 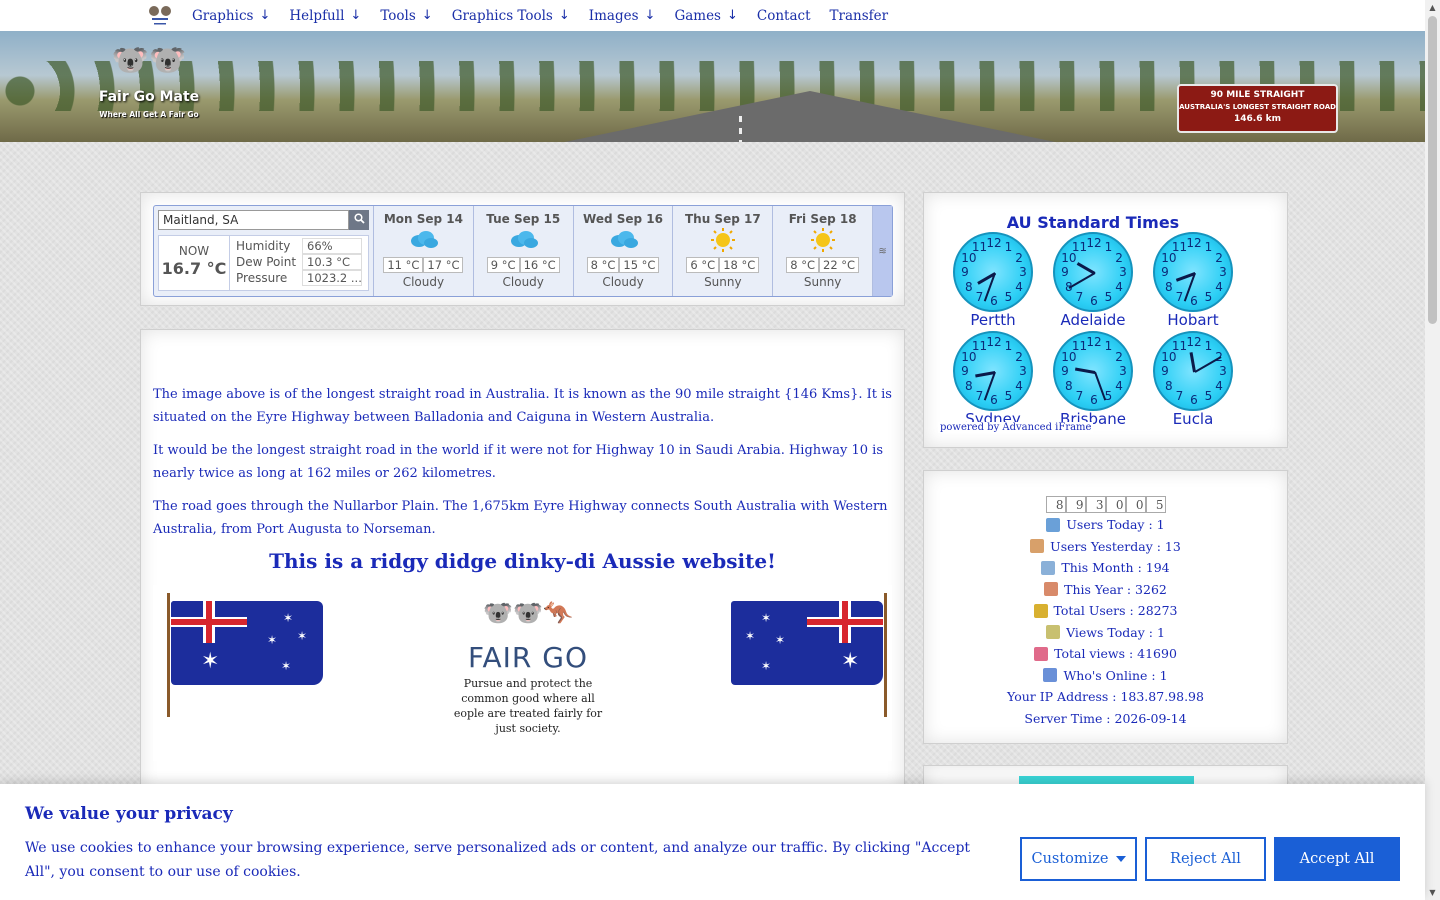 I want to click on server-time: Server Time : 2026-09-14, so click(x=1105, y=718).